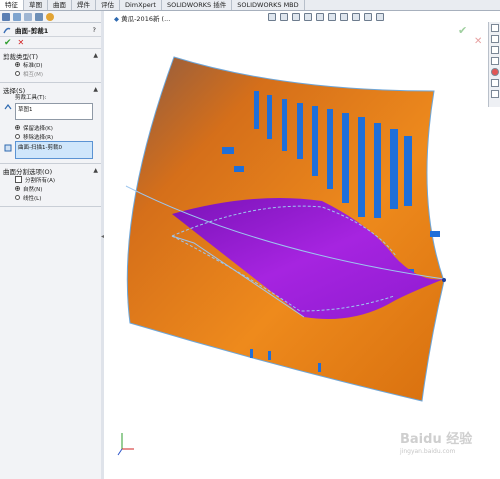 This screenshot has width=500, height=479. What do you see at coordinates (320, 17) in the screenshot?
I see `view-orientation-icon` at bounding box center [320, 17].